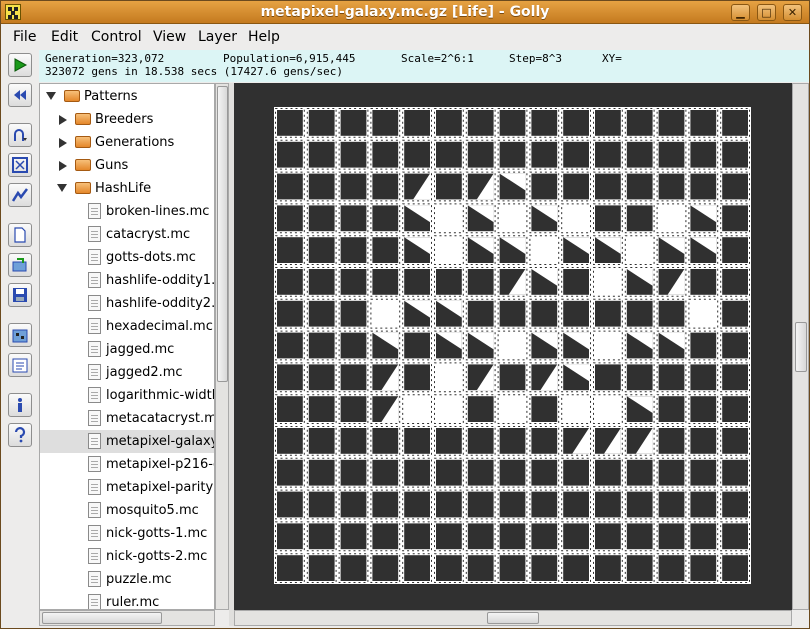  What do you see at coordinates (127, 533) in the screenshot?
I see `tree-file: nick-gotts-1.mc` at bounding box center [127, 533].